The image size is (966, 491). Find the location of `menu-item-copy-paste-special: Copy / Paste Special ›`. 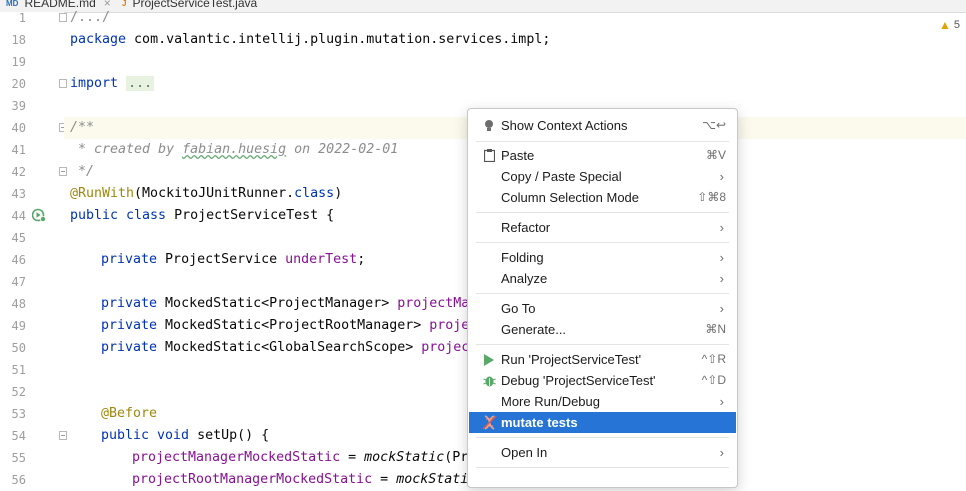

menu-item-copy-paste-special: Copy / Paste Special › is located at coordinates (602, 176).